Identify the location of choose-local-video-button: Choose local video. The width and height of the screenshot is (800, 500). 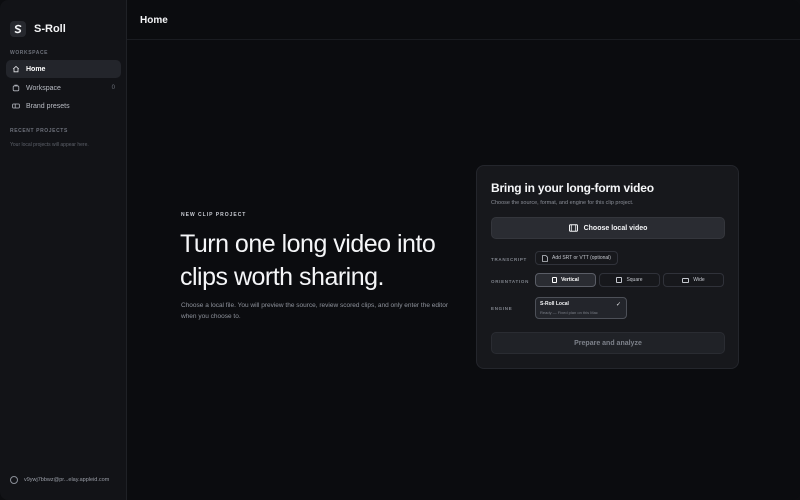
(608, 228).